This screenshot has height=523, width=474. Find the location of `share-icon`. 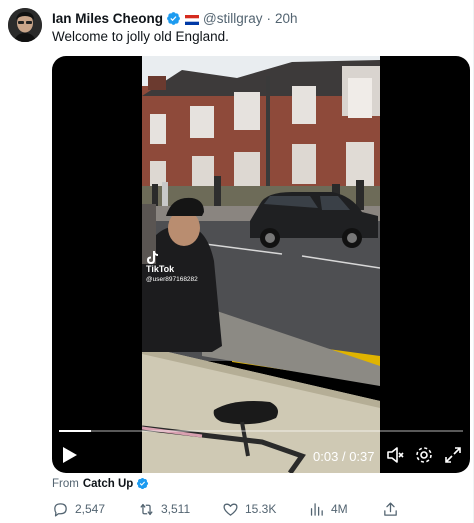

share-icon is located at coordinates (390, 508).